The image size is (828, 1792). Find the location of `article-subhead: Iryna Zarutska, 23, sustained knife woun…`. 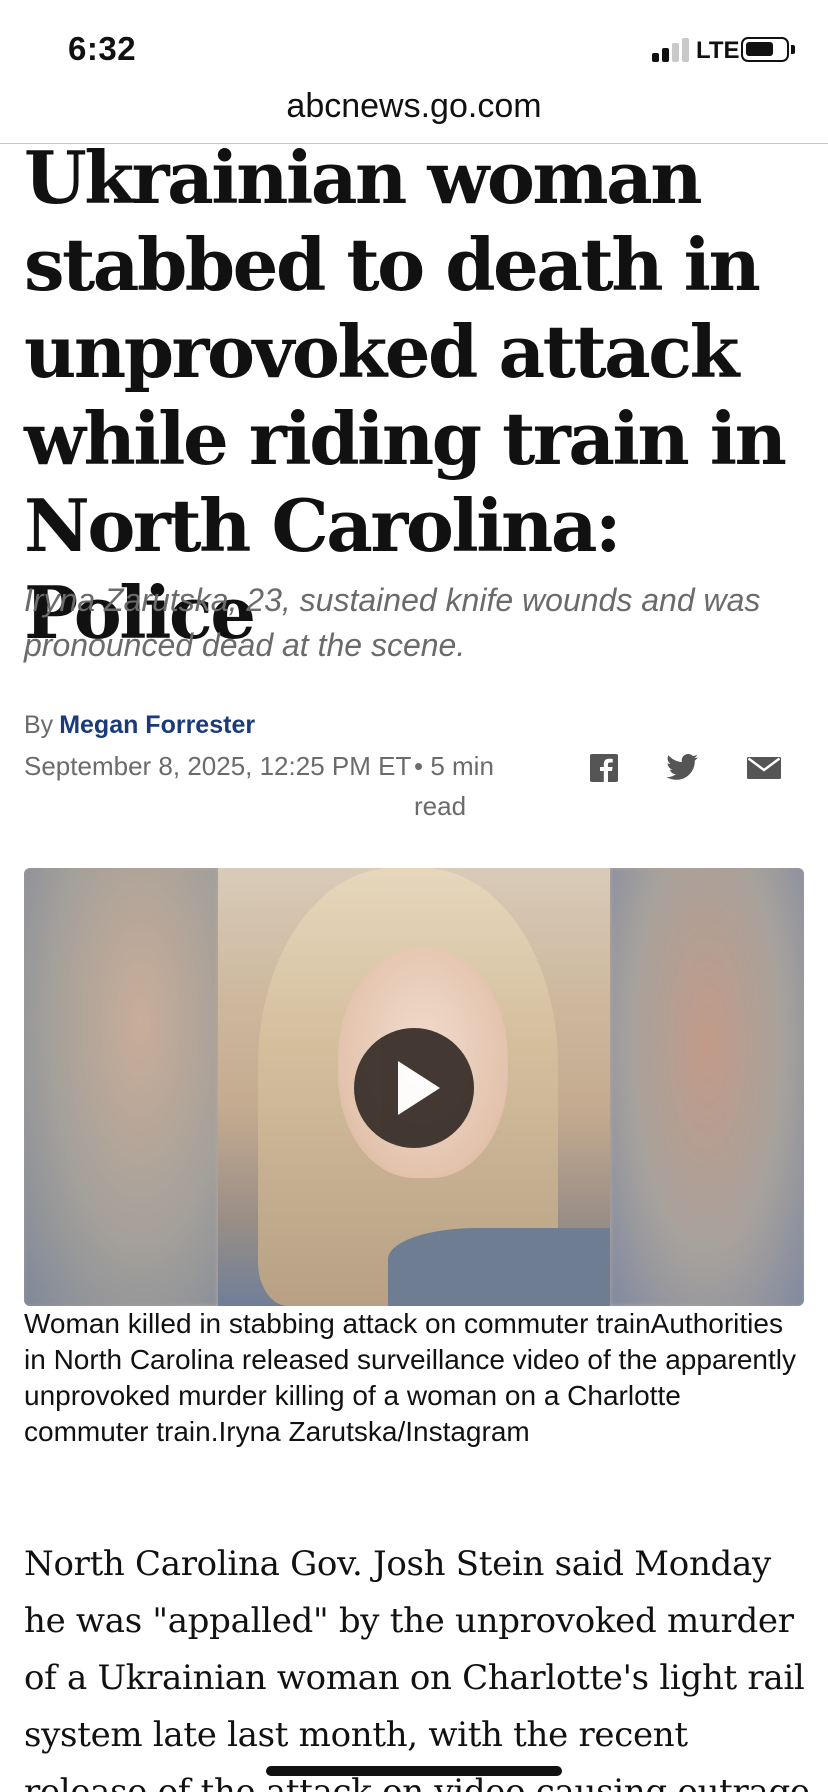

article-subhead: Iryna Zarutska, 23, sustained knife woun… is located at coordinates (392, 622).